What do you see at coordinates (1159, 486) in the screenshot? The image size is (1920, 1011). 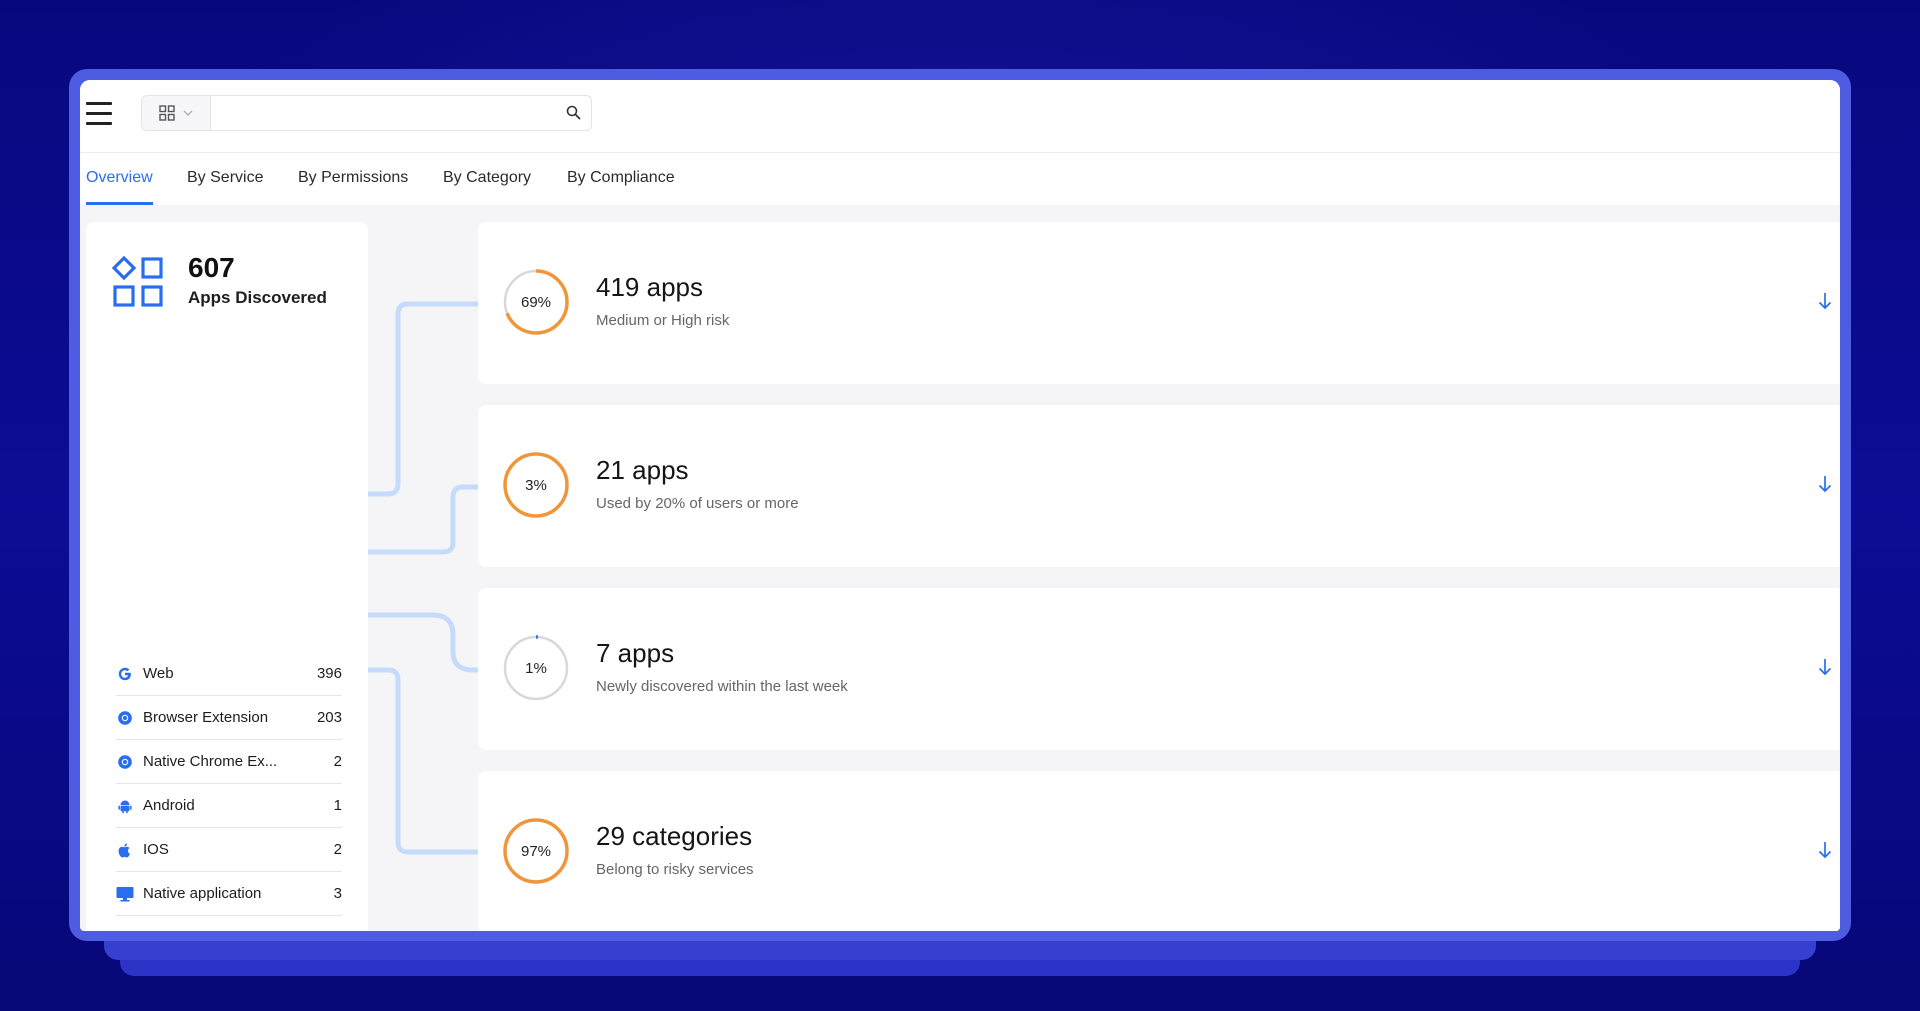 I see `stat-card-usage: 3% 21 apps Used by 20% of users or more` at bounding box center [1159, 486].